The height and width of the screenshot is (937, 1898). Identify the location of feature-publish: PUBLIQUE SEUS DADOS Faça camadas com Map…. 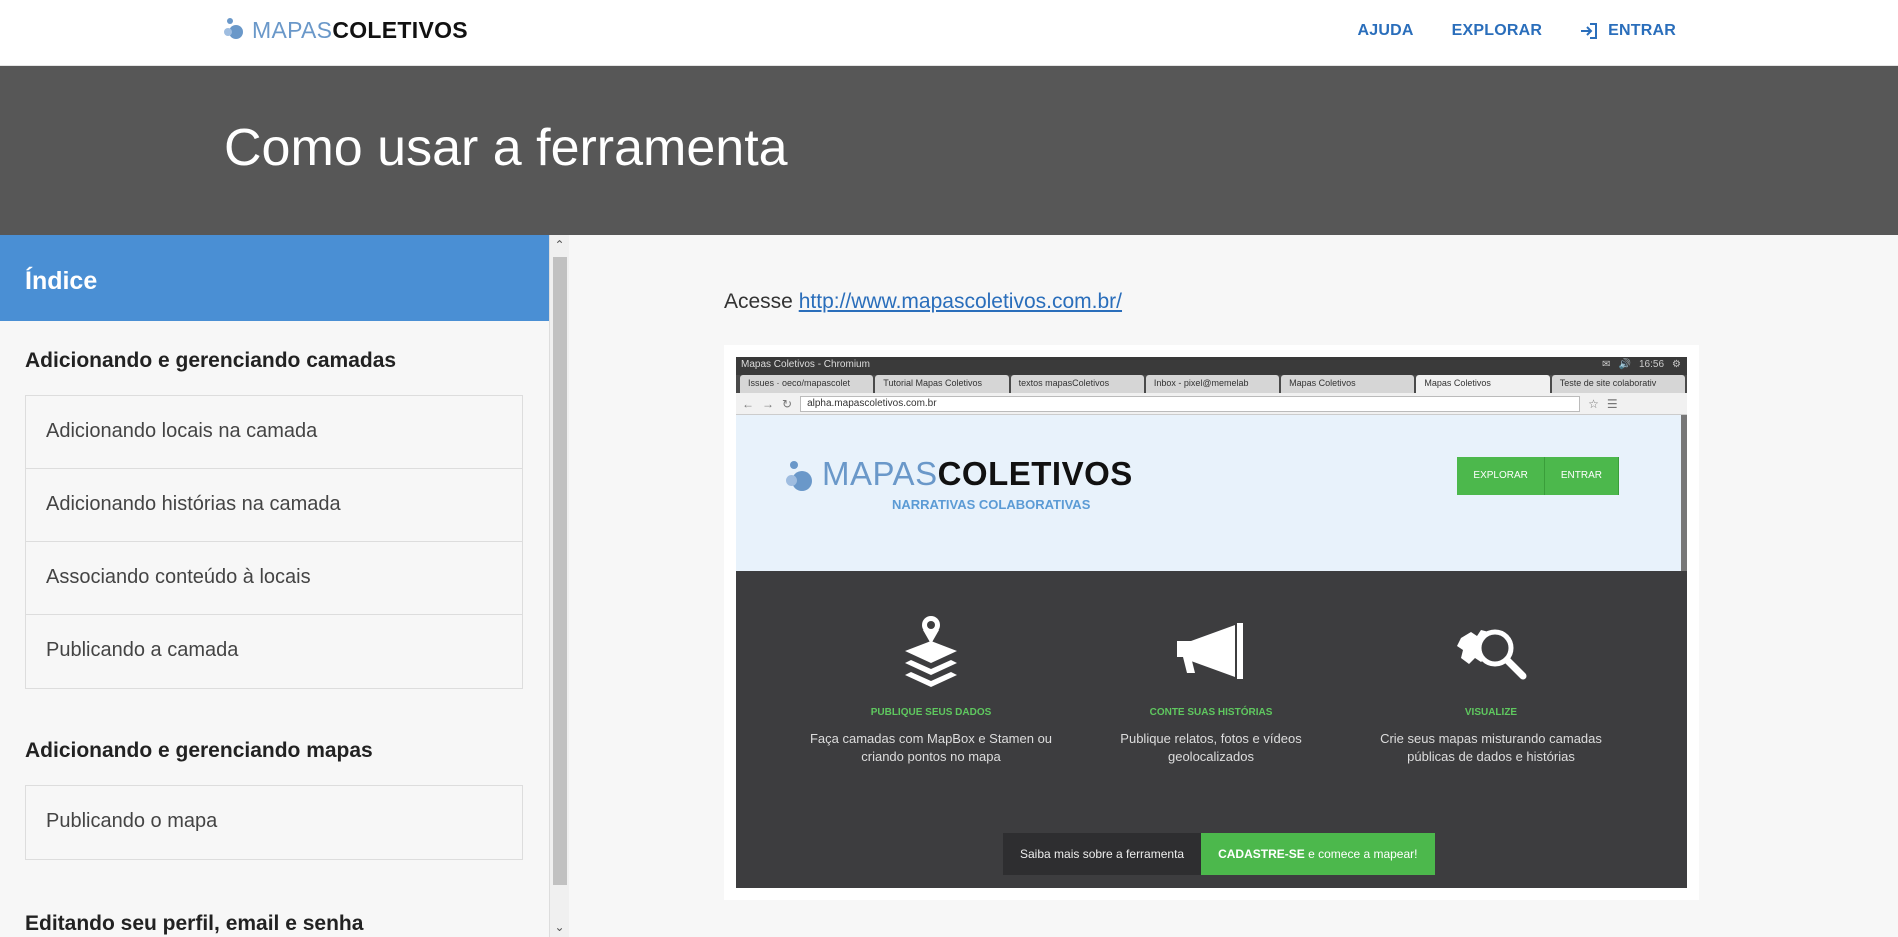
(931, 688).